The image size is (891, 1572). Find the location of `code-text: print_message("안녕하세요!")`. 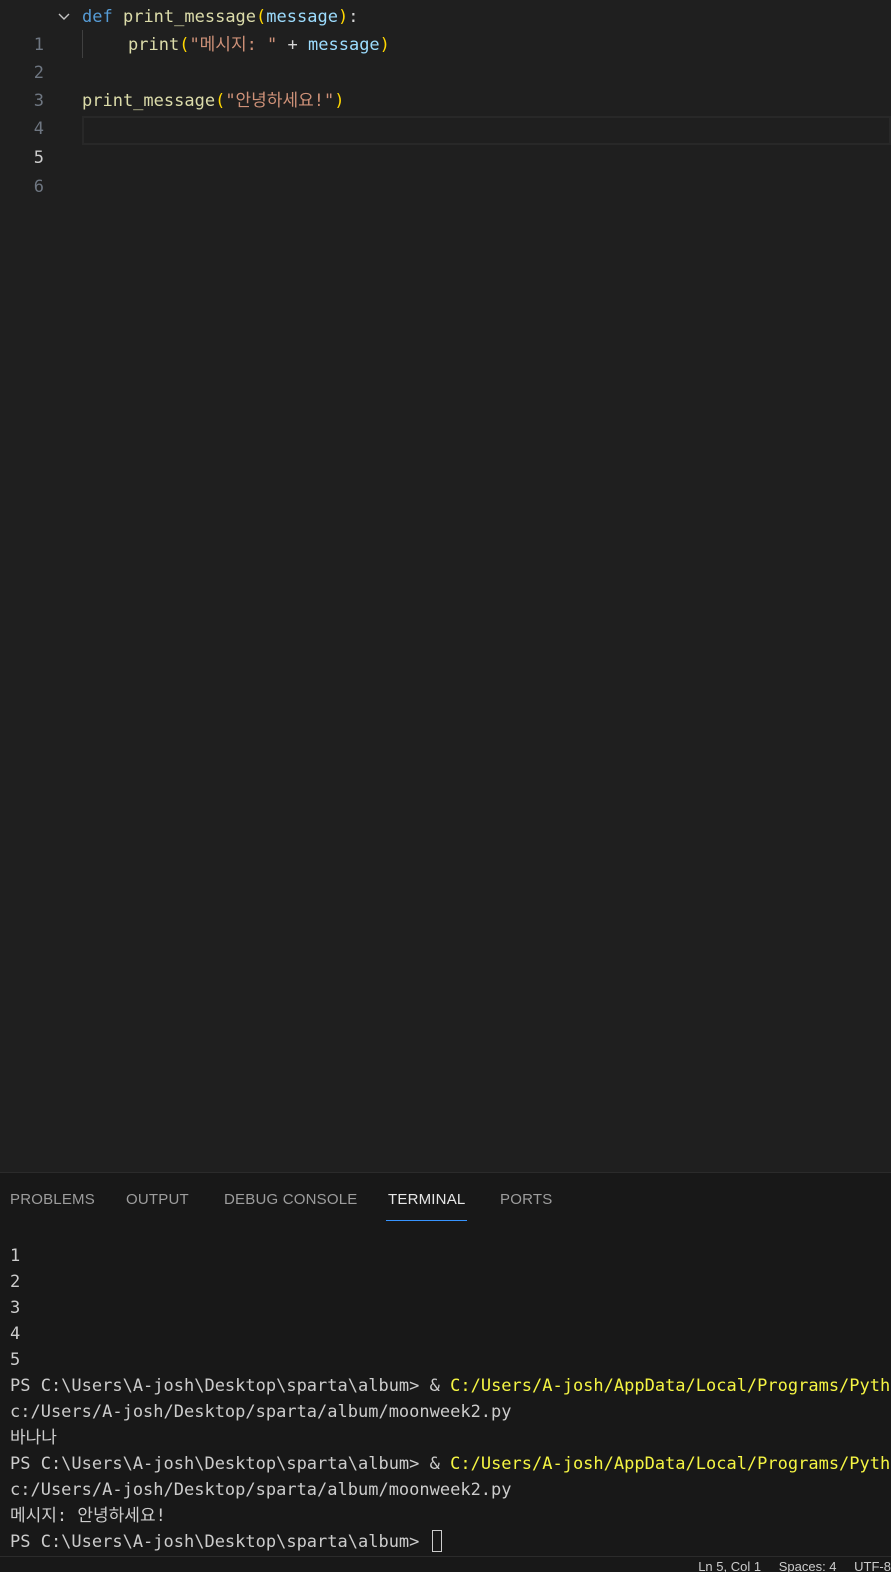

code-text: print_message("안녕하세요!") is located at coordinates (213, 101).